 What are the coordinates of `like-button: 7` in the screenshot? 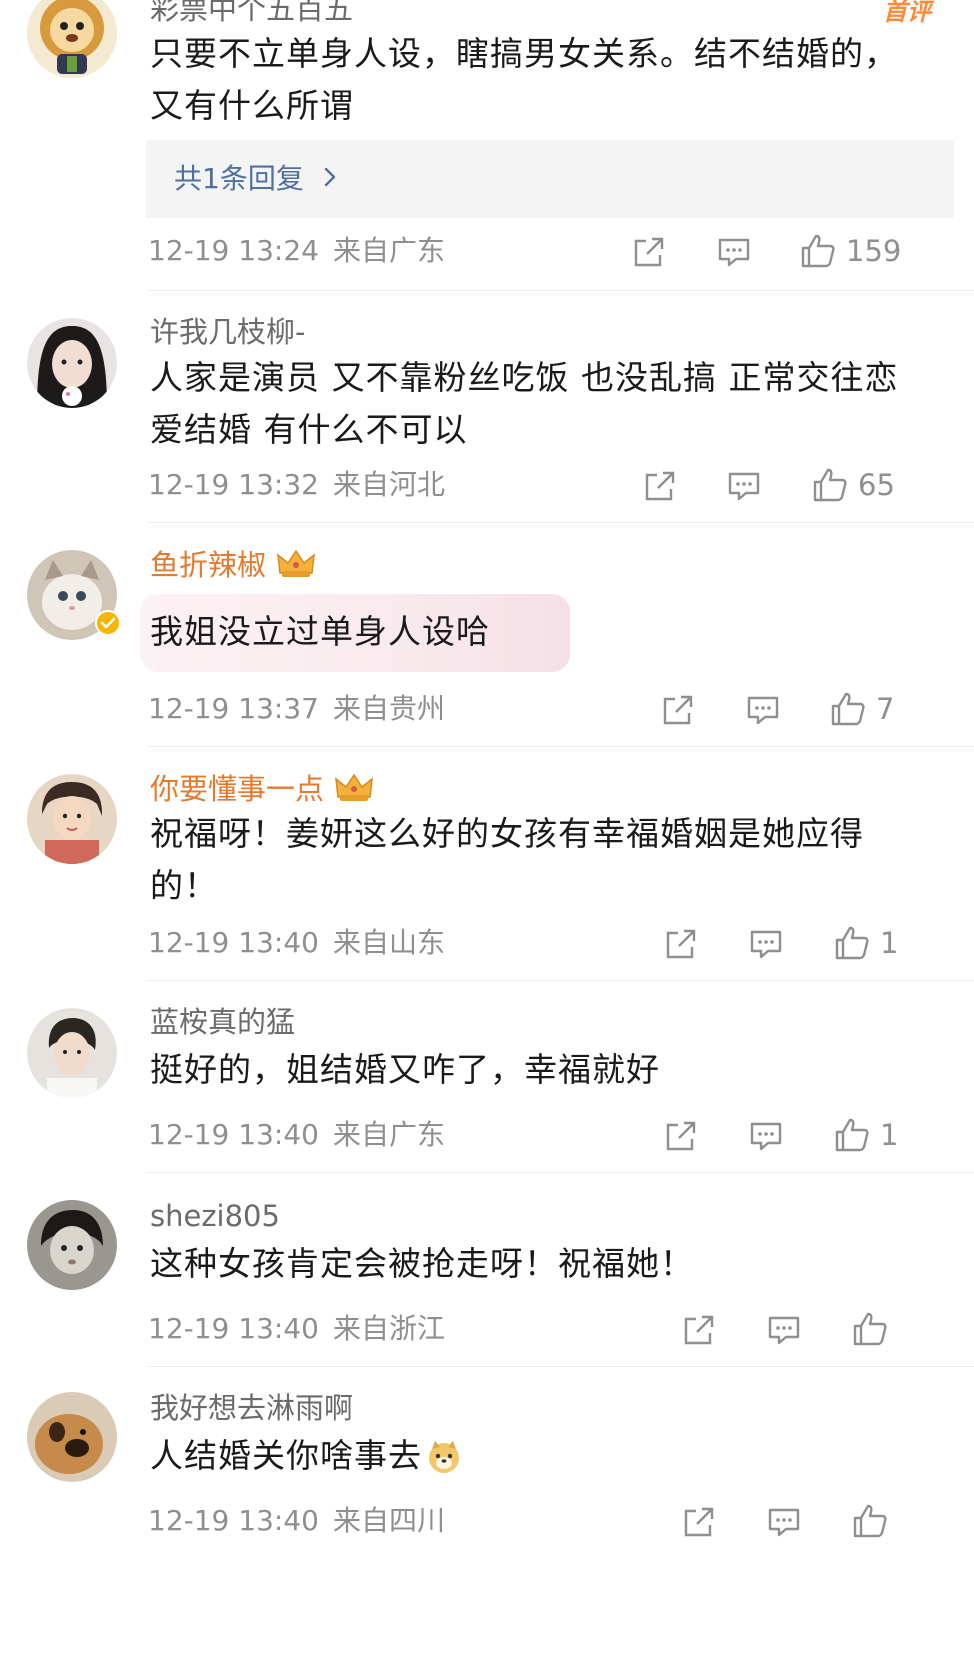 It's located at (862, 709).